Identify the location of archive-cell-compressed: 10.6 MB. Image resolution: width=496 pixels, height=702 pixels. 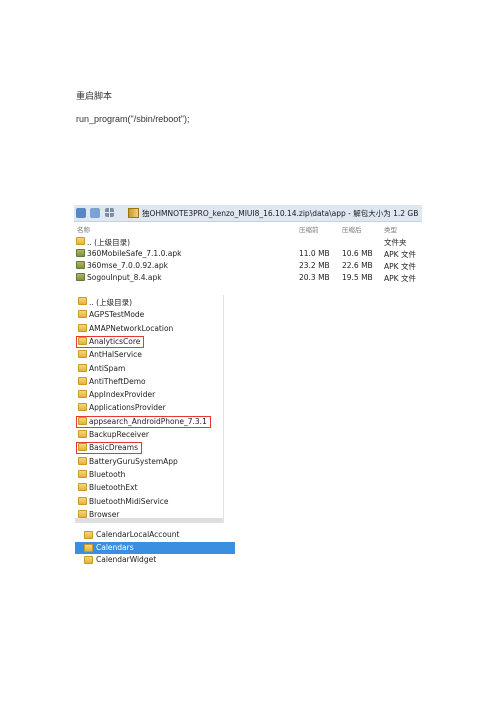
(357, 253).